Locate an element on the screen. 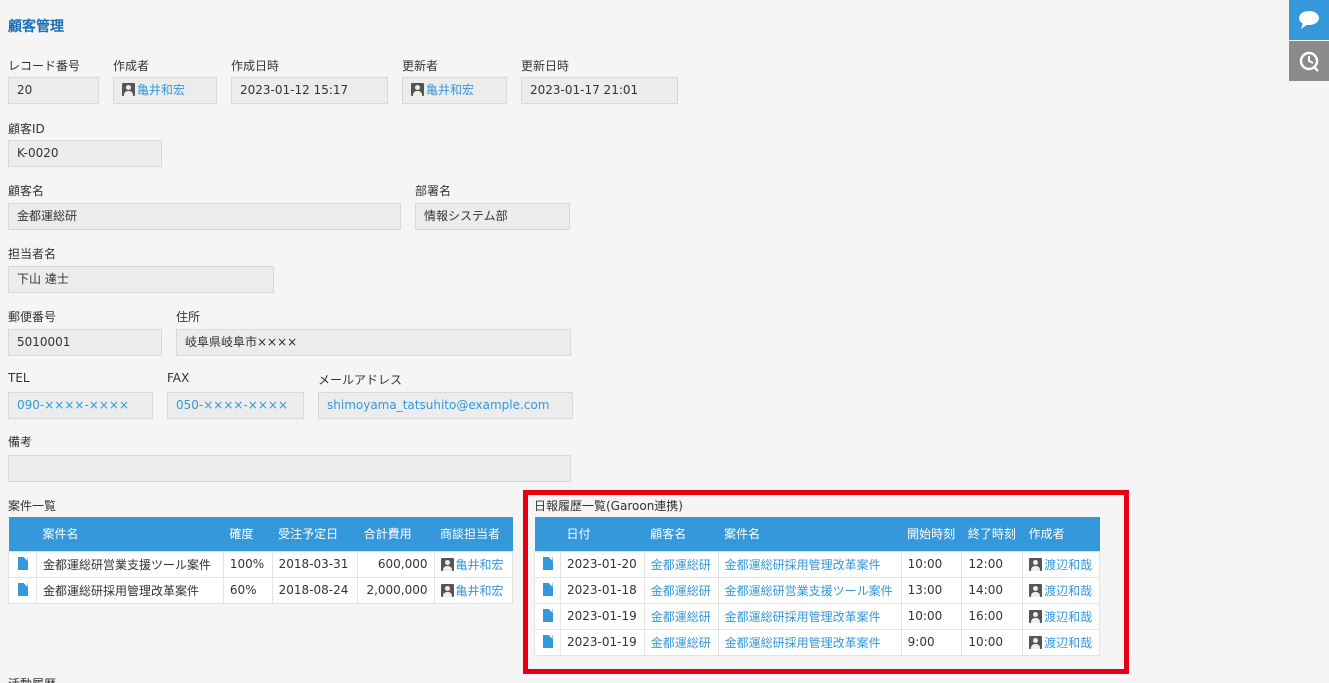 Image resolution: width=1329 pixels, height=683 pixels. updater-name: 亀井和宏 is located at coordinates (450, 90).